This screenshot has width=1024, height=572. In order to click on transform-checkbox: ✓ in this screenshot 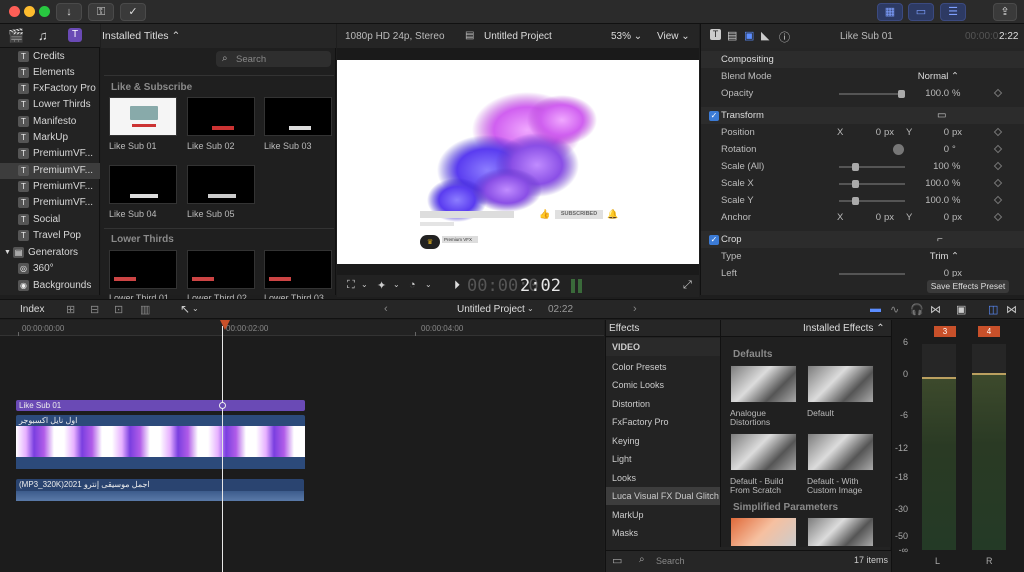, I will do `click(714, 116)`.